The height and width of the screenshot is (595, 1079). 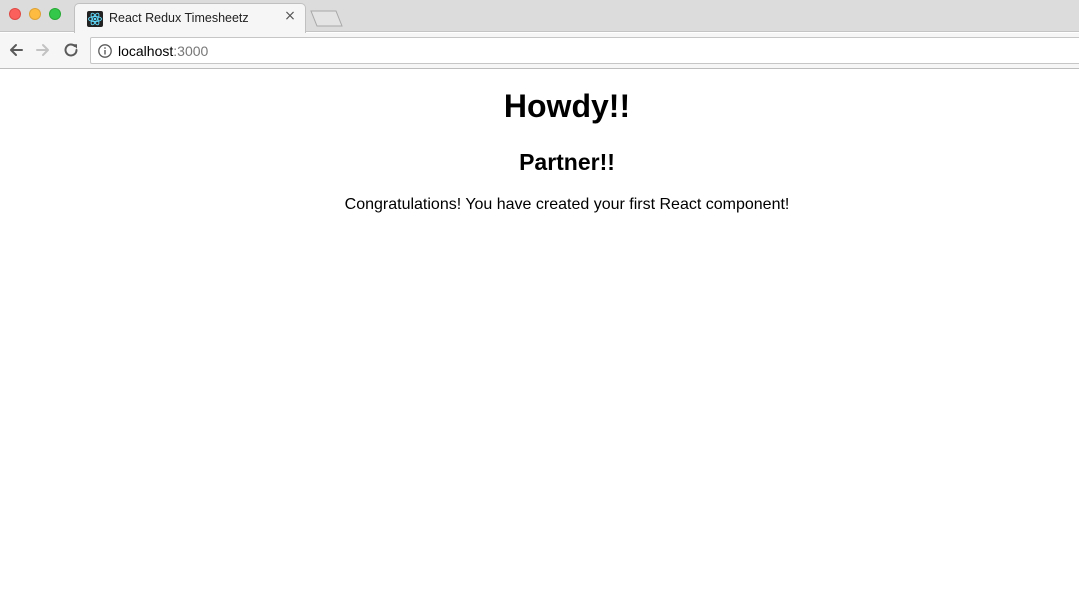 I want to click on reload-icon, so click(x=71, y=50).